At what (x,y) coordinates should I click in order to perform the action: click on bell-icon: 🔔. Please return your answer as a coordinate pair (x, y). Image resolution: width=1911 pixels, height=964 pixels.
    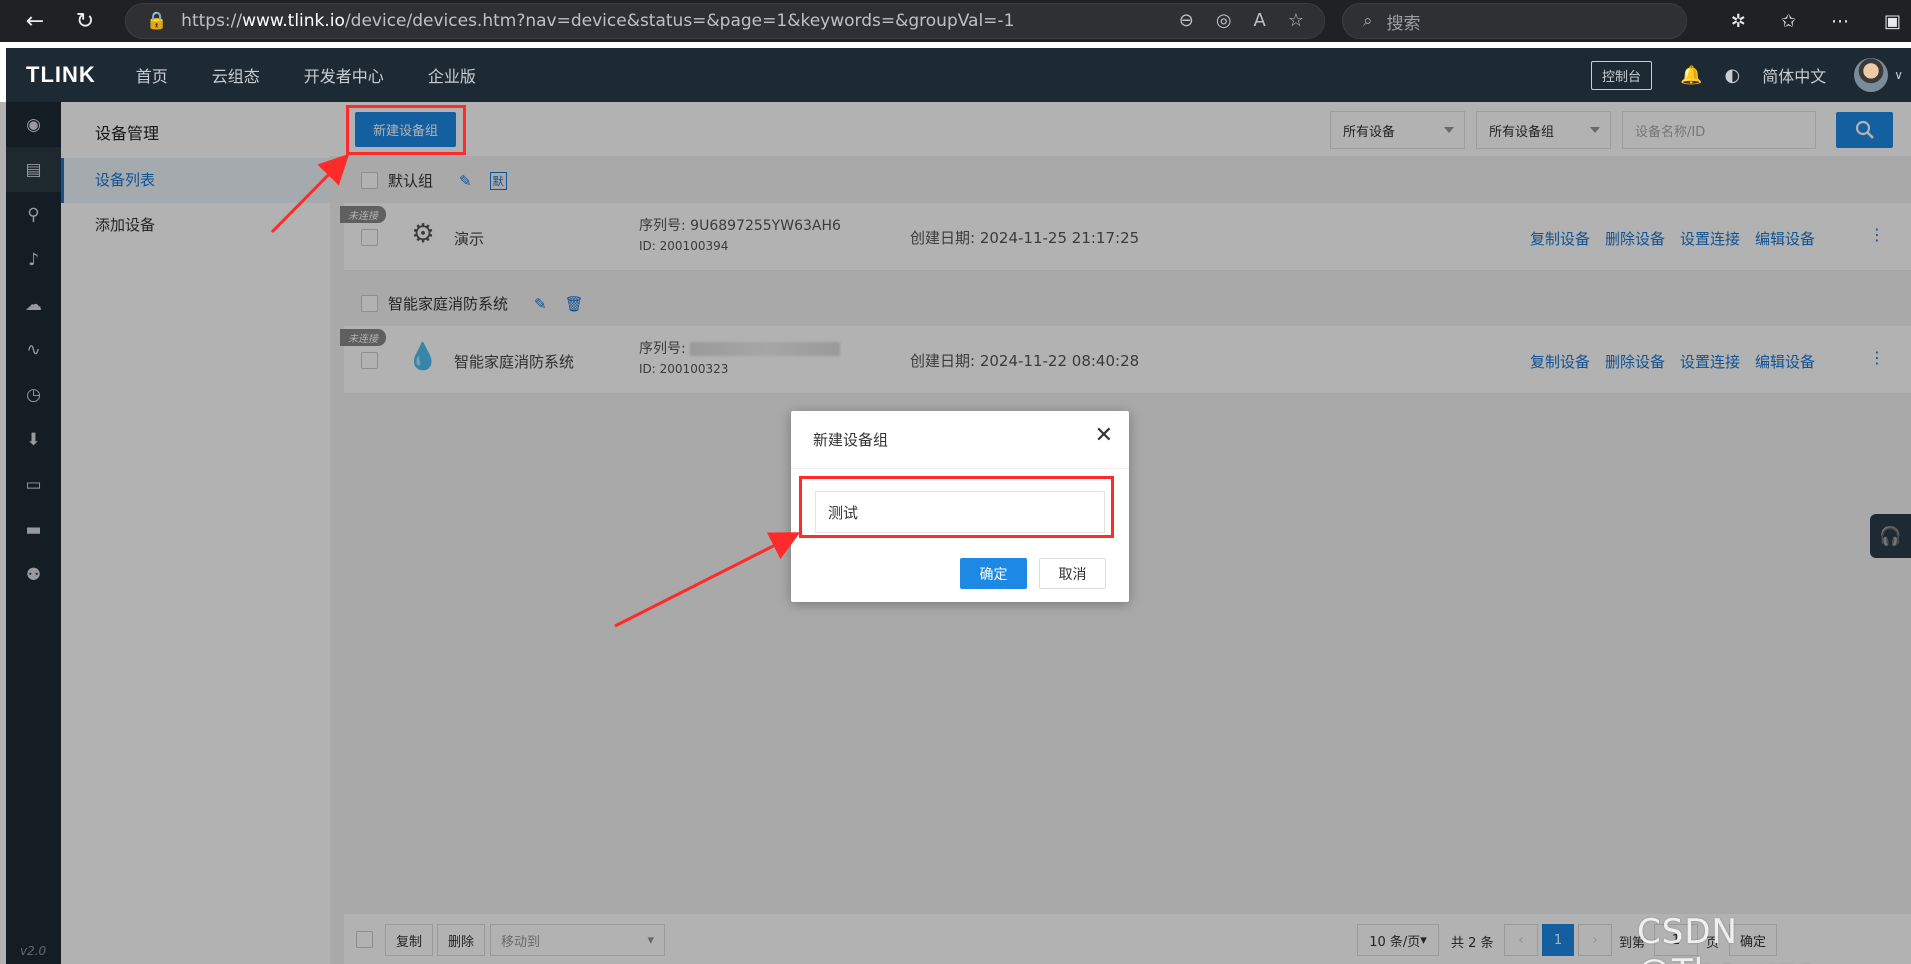
    Looking at the image, I should click on (1691, 75).